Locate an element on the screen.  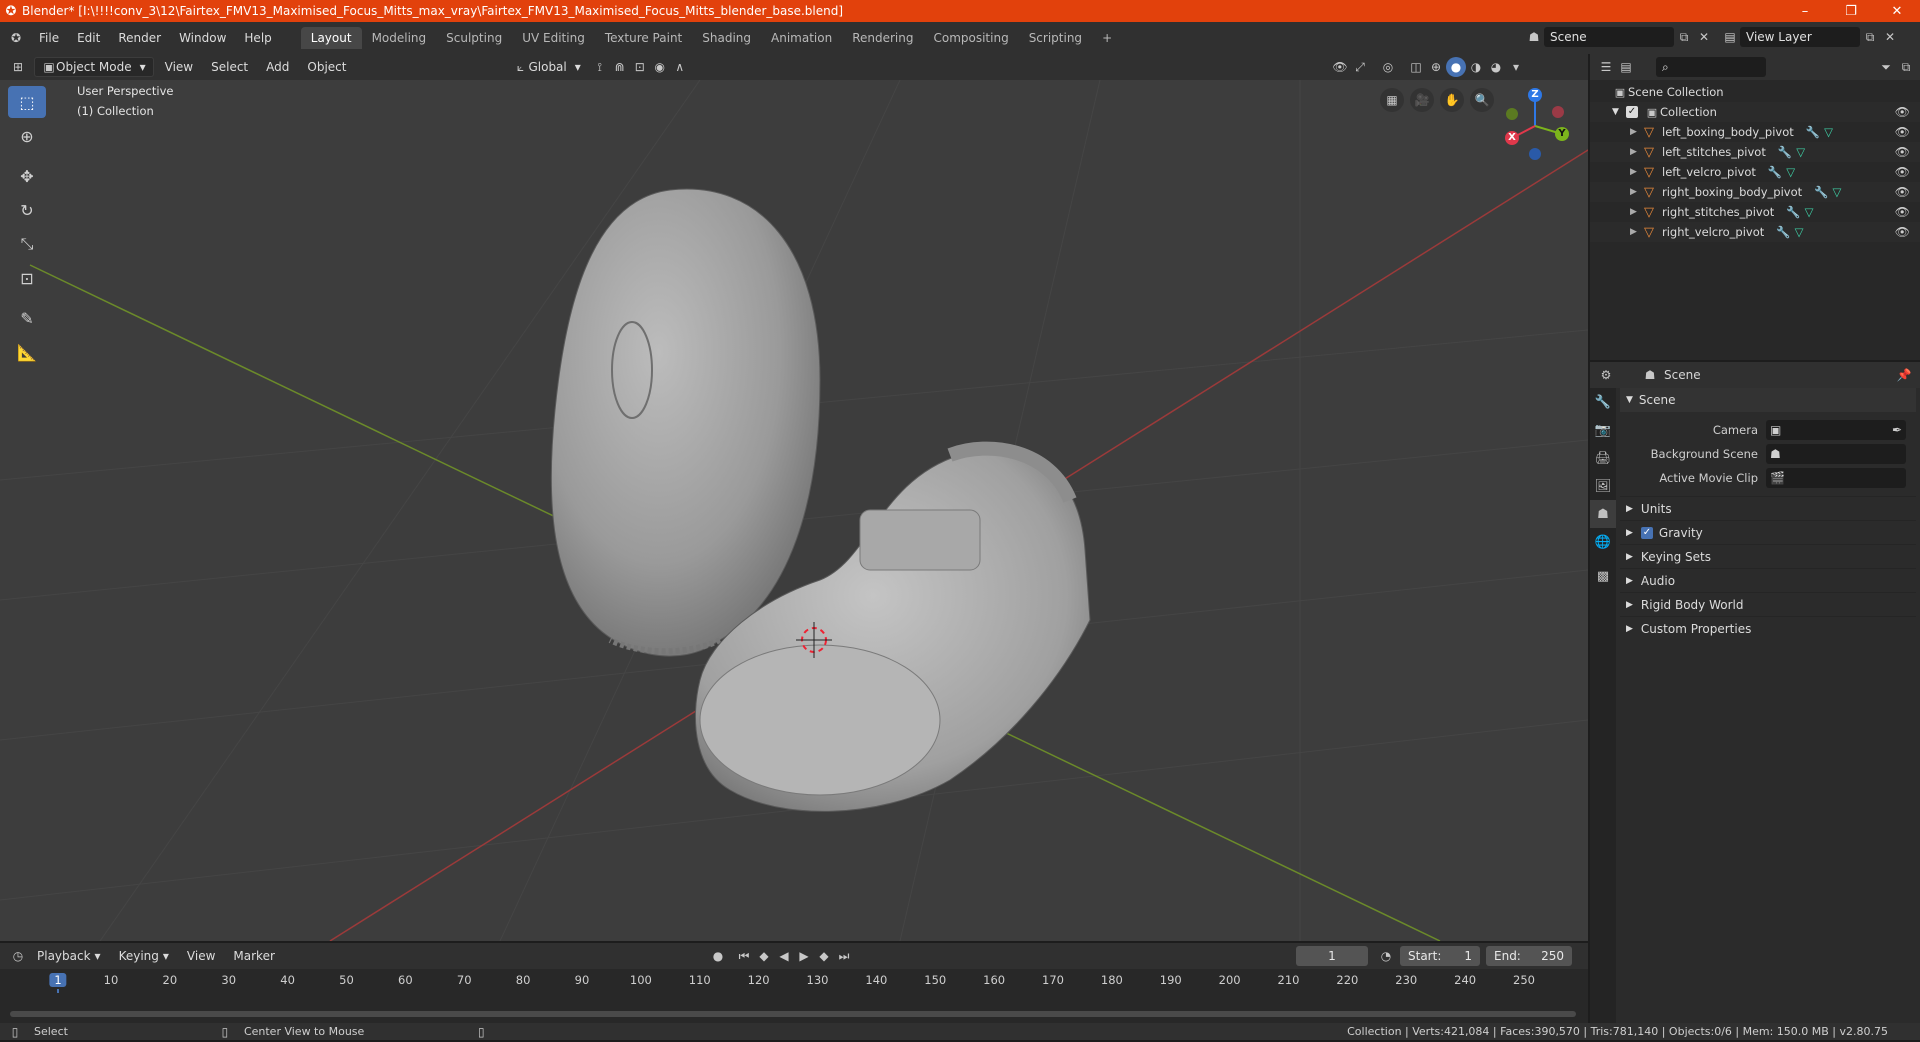
cursor-tool-icon: ⊕ is located at coordinates (27, 136).